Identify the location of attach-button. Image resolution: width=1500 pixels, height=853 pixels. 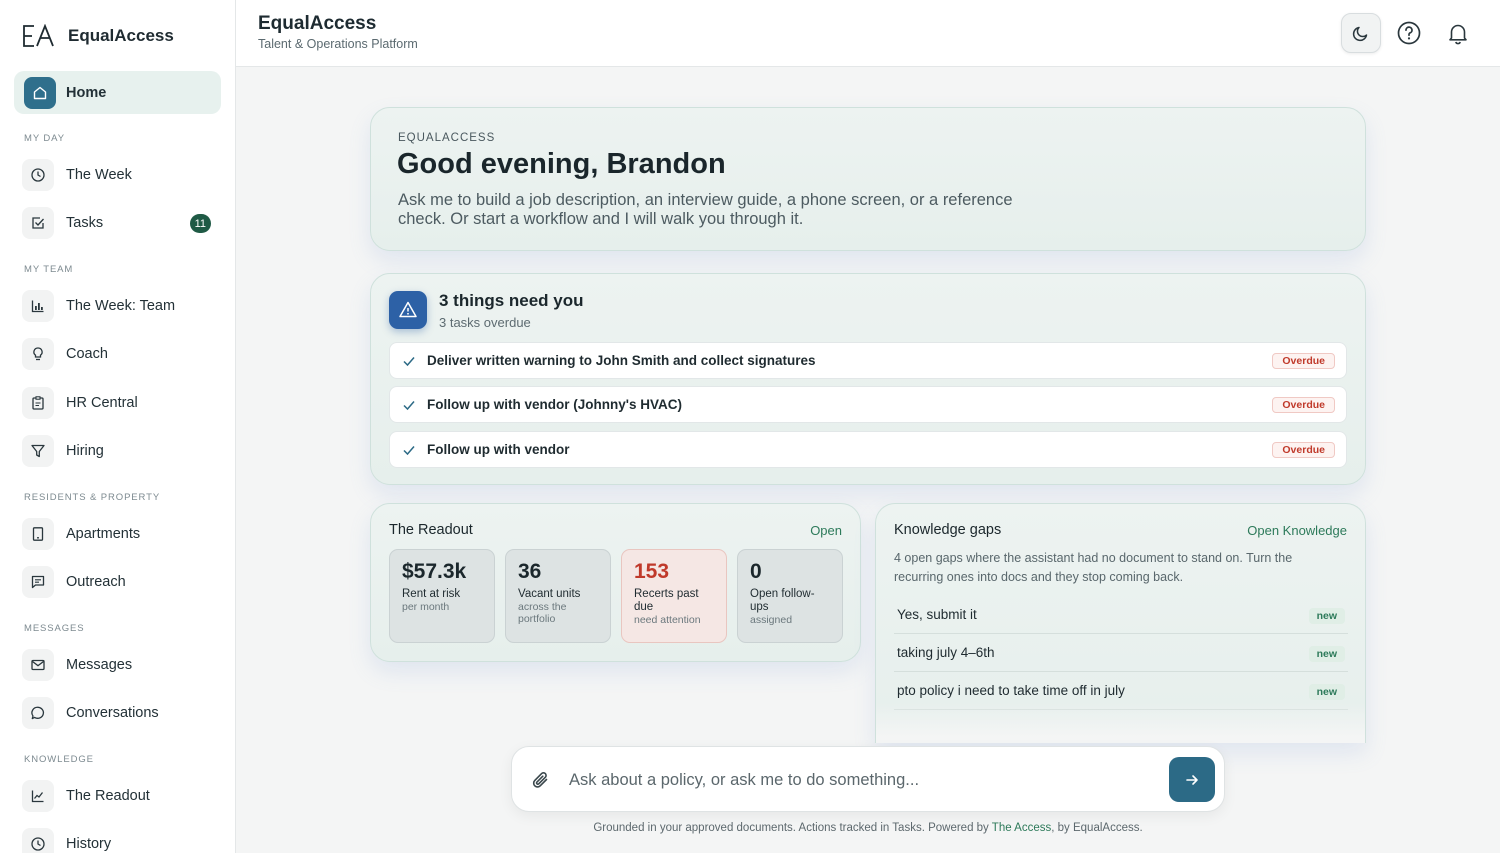
(541, 780).